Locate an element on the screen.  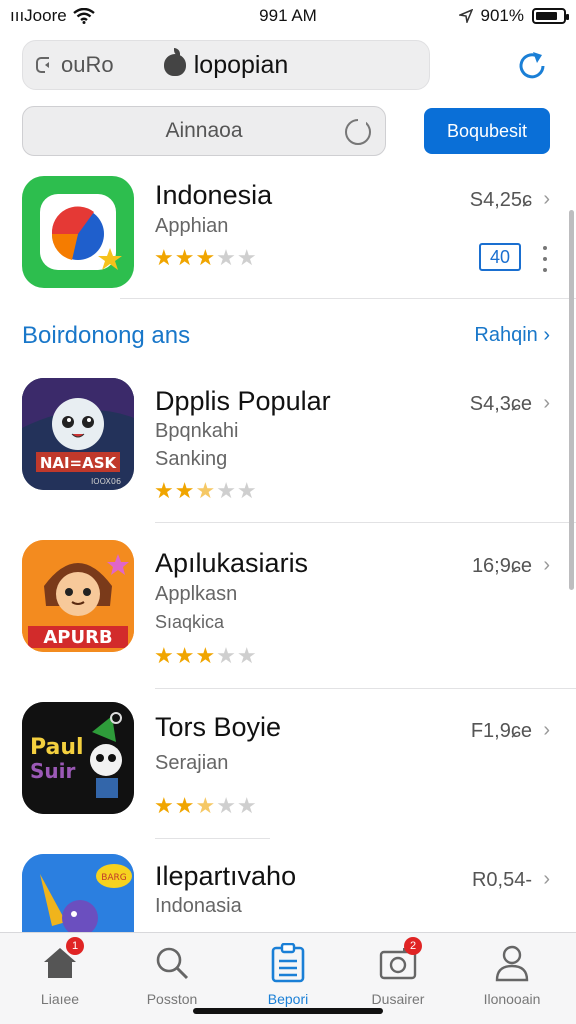
status-bar: ıııJoore 991 AM 901% is located at coordinates (288, 16).